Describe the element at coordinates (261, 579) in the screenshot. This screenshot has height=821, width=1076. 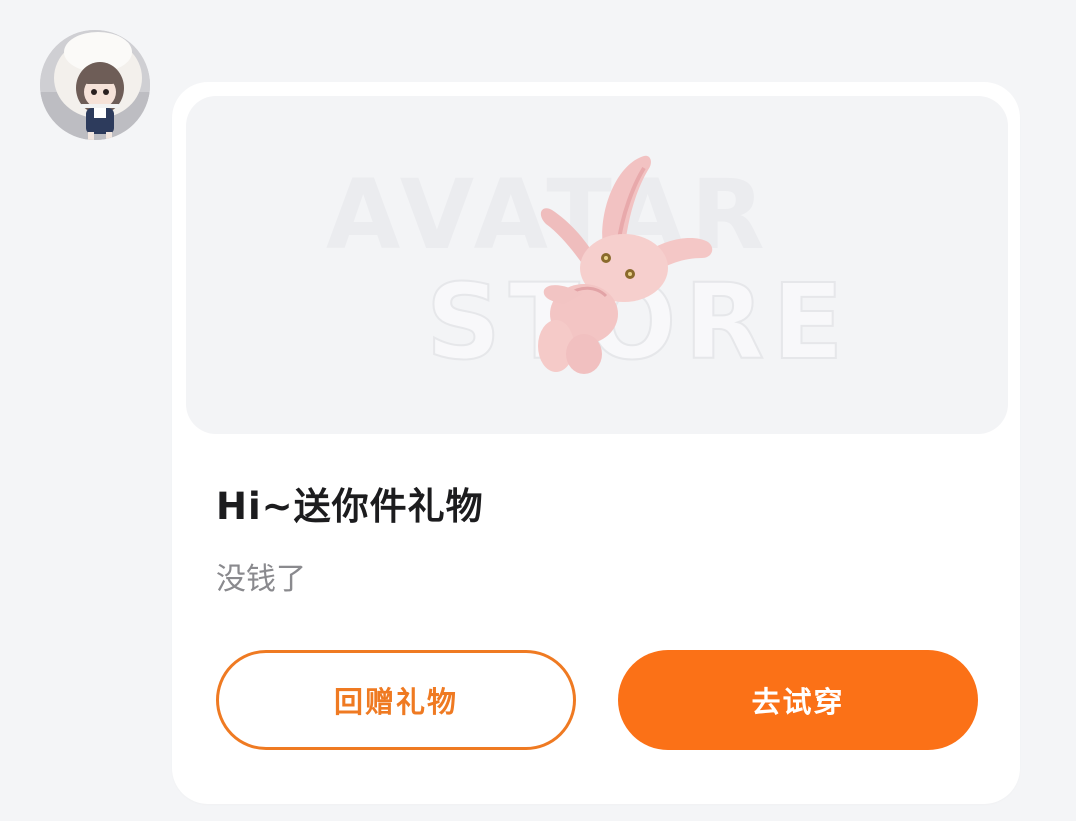
I see `gift-message: 没钱了` at that location.